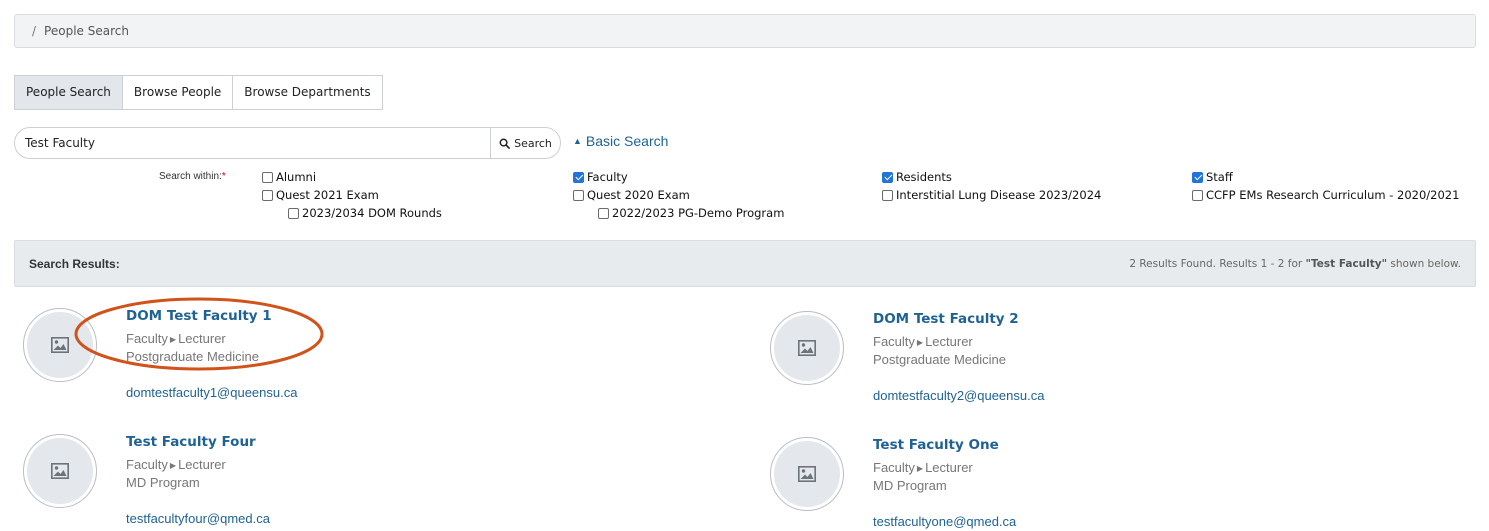 Image resolution: width=1489 pixels, height=531 pixels. Describe the element at coordinates (917, 177) in the screenshot. I see `checkbox-residents: Residents` at that location.